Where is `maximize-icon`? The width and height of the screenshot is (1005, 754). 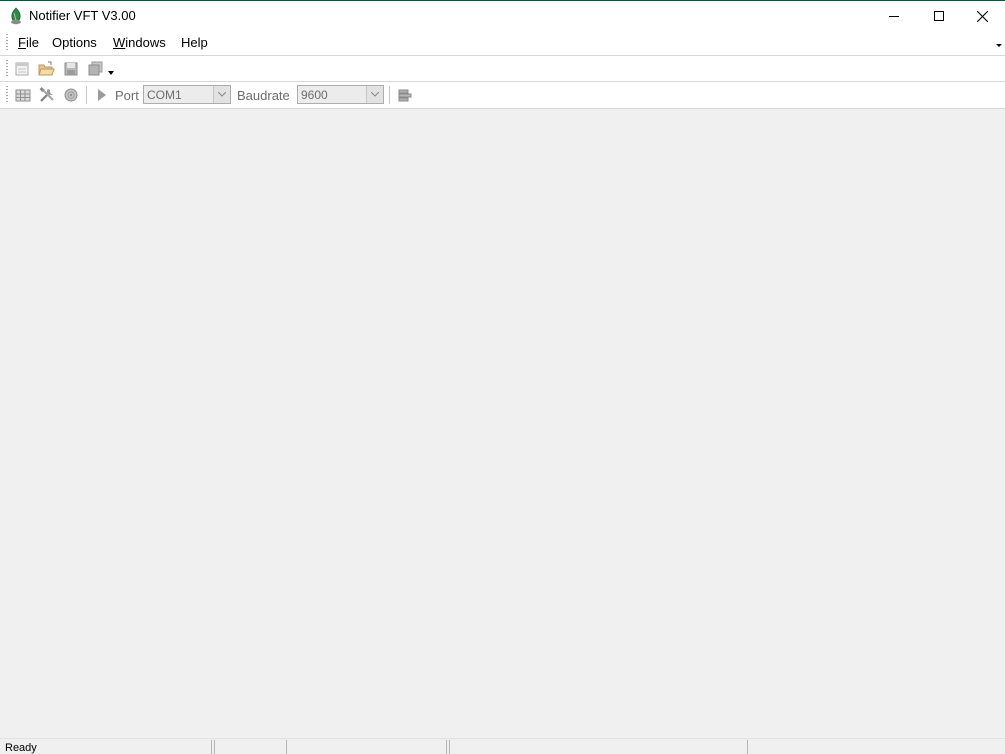
maximize-icon is located at coordinates (939, 16).